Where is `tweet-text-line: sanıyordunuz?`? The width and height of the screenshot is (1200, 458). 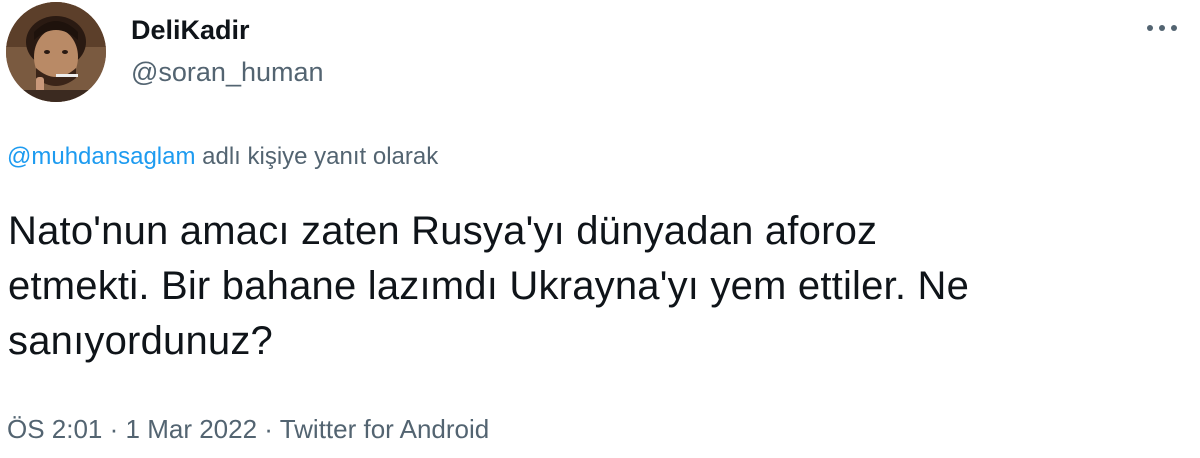 tweet-text-line: sanıyordunuz? is located at coordinates (141, 341).